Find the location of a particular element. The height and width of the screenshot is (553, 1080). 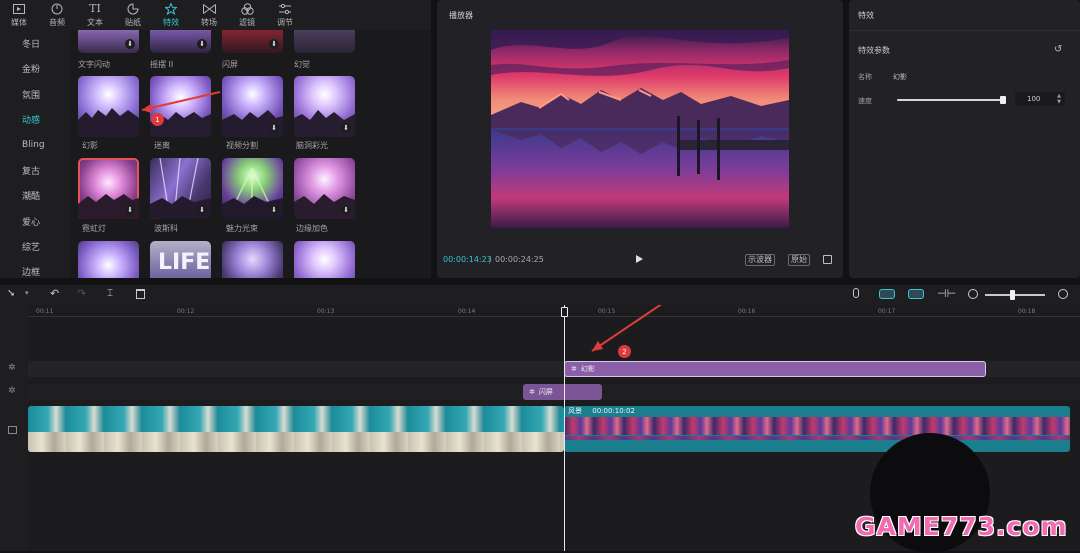

speed-slider-track is located at coordinates (950, 100).